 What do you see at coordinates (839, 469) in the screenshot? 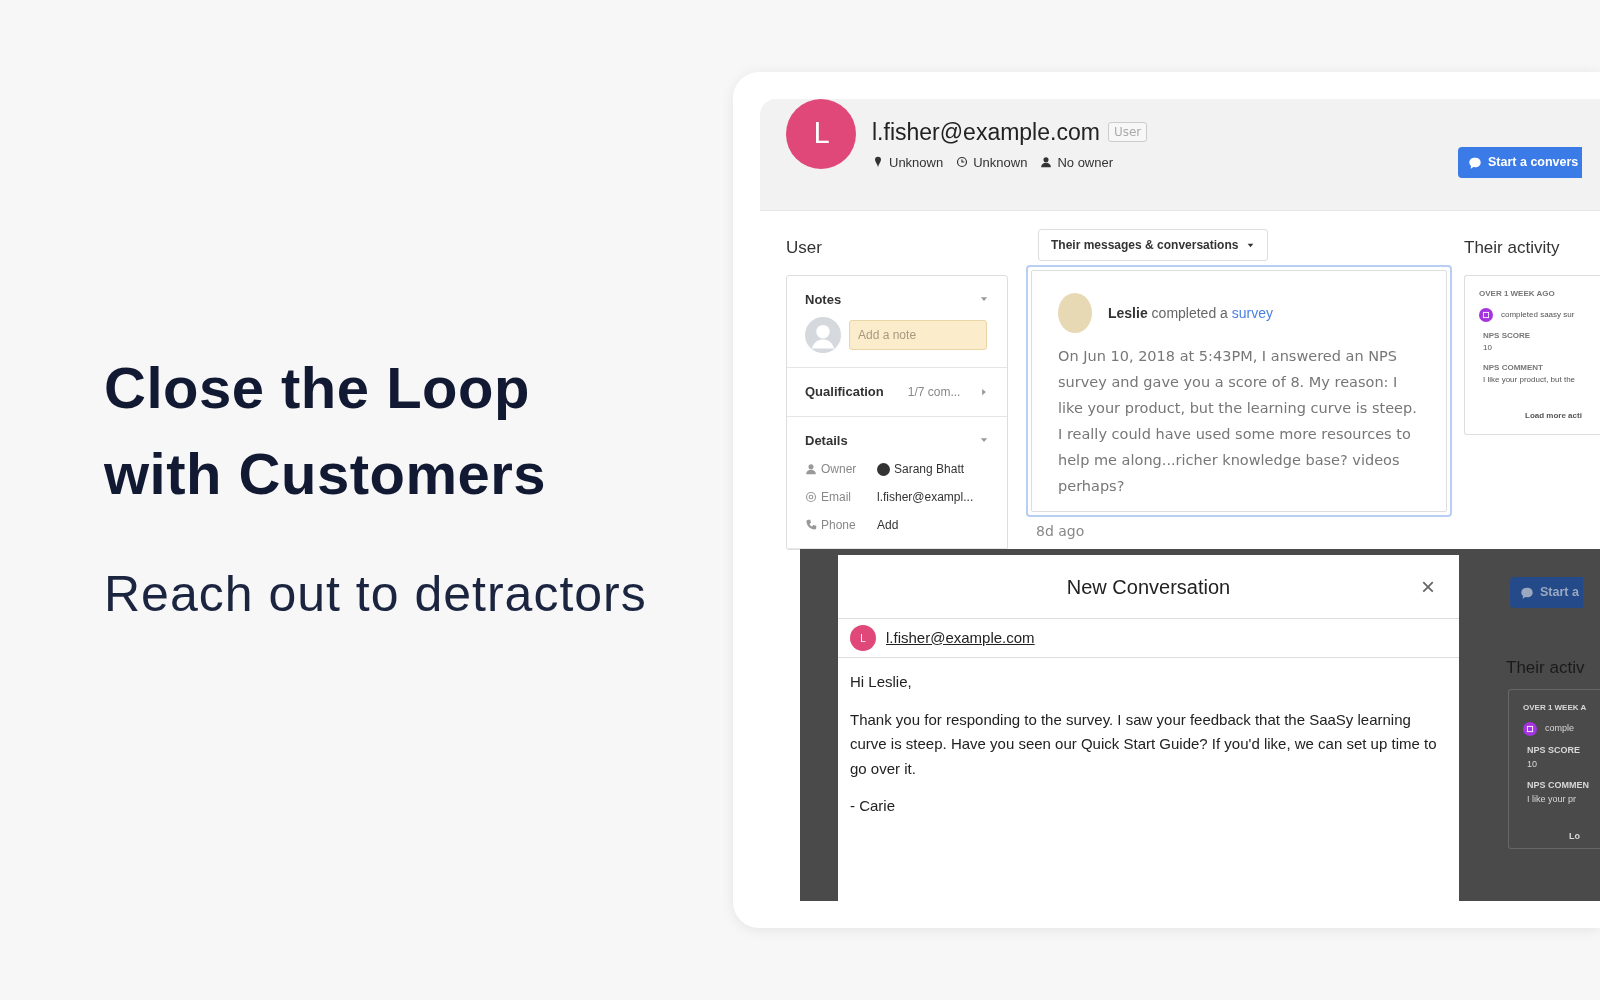
I see `detail-label: Owner` at bounding box center [839, 469].